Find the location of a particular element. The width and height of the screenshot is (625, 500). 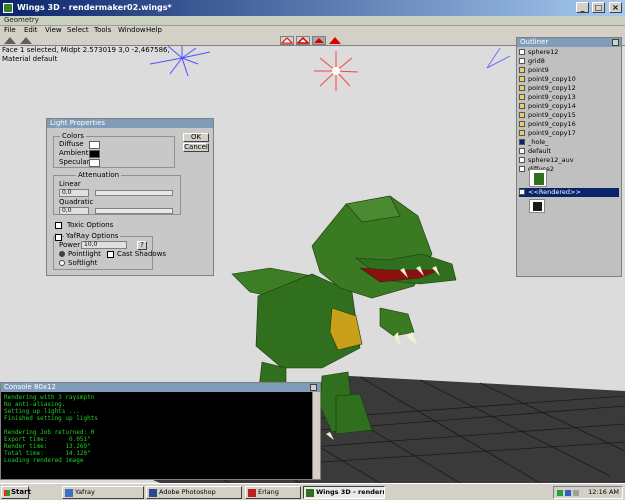

specular-color-swatch is located at coordinates (94, 163).